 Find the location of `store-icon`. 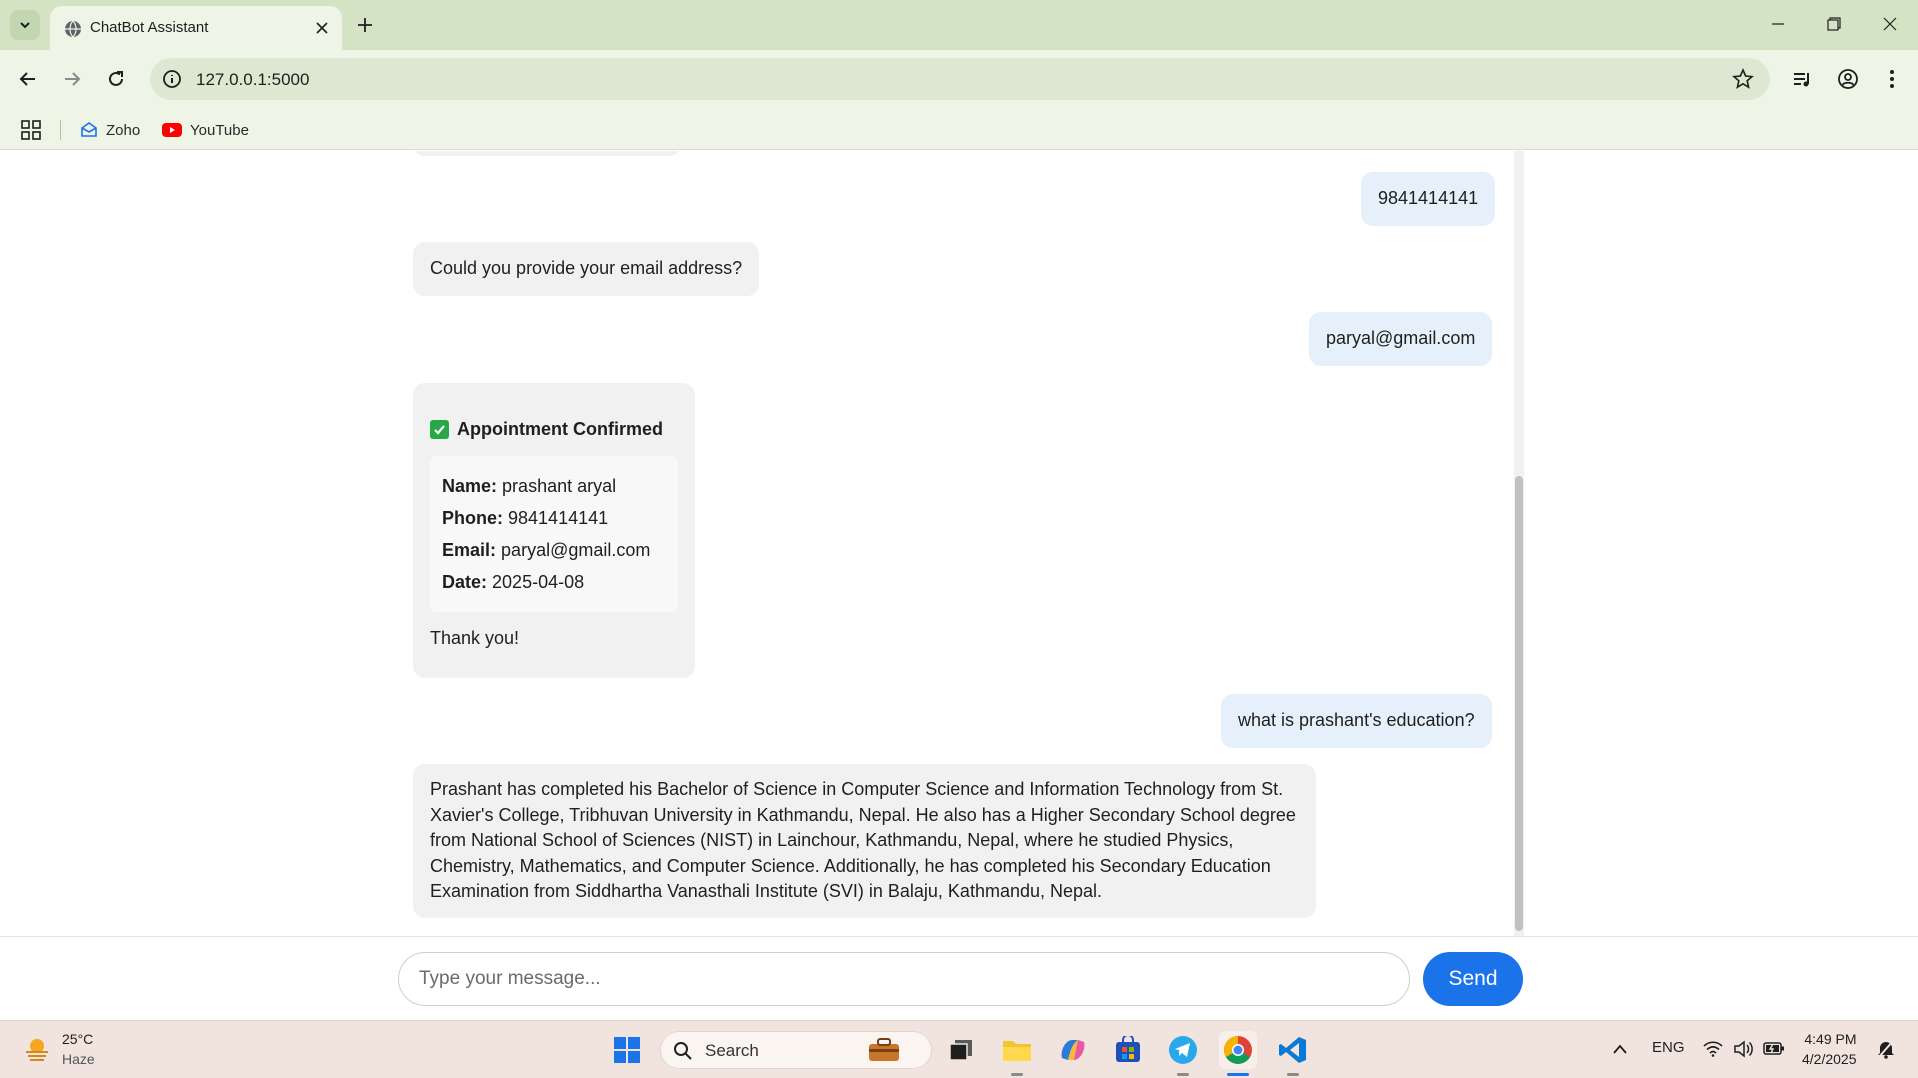

store-icon is located at coordinates (1128, 1049).